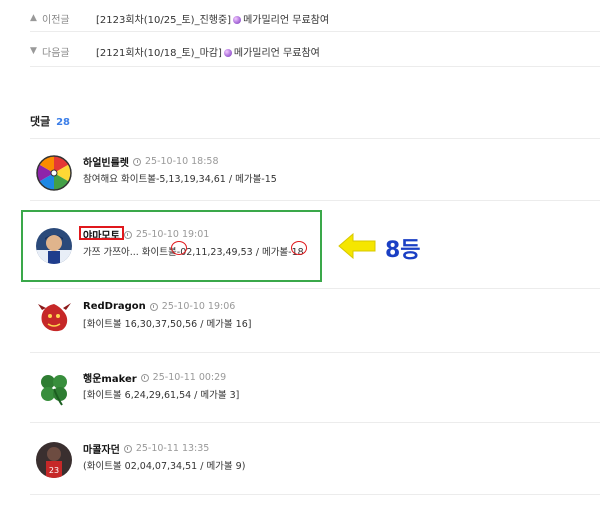 This screenshot has width=600, height=506. I want to click on comment-author: 행운maker, so click(110, 377).